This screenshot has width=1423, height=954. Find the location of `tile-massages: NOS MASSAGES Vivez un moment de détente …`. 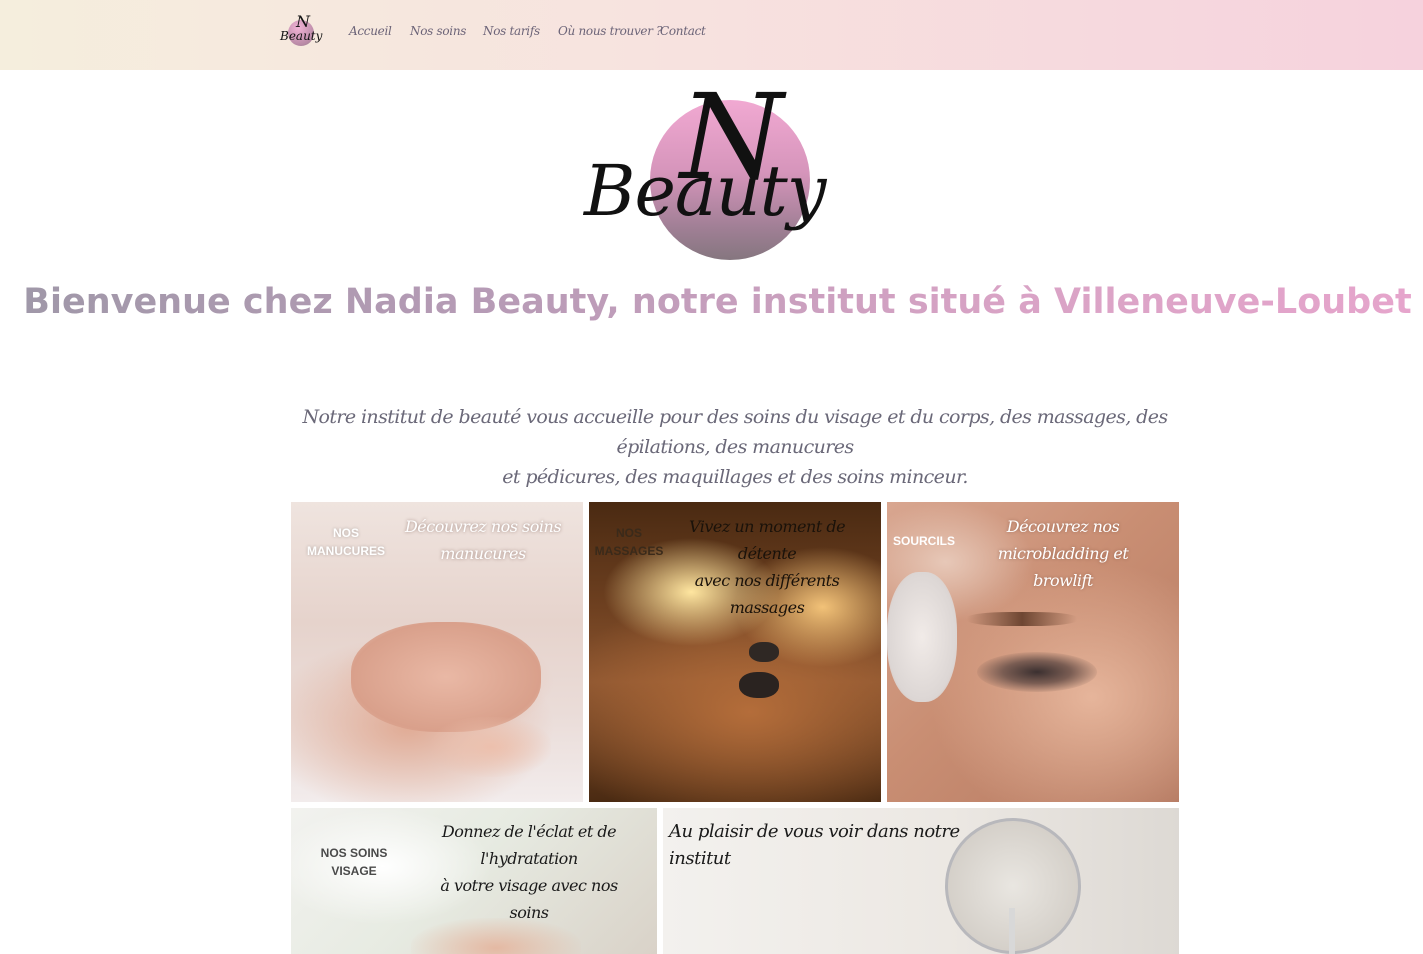

tile-massages: NOS MASSAGES Vivez un moment de détente … is located at coordinates (735, 652).